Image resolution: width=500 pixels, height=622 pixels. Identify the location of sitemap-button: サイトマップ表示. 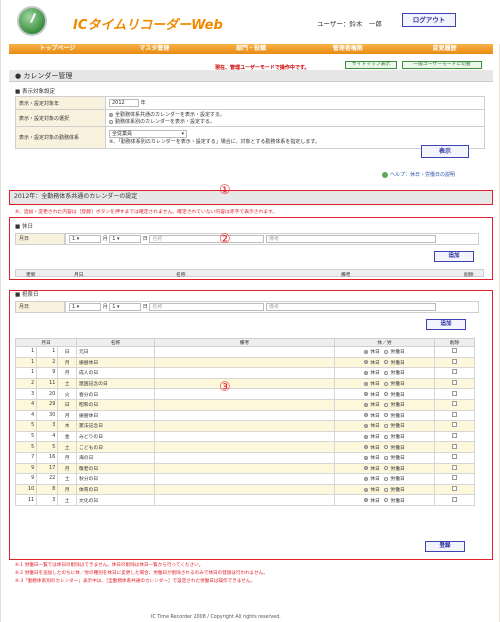
(371, 65).